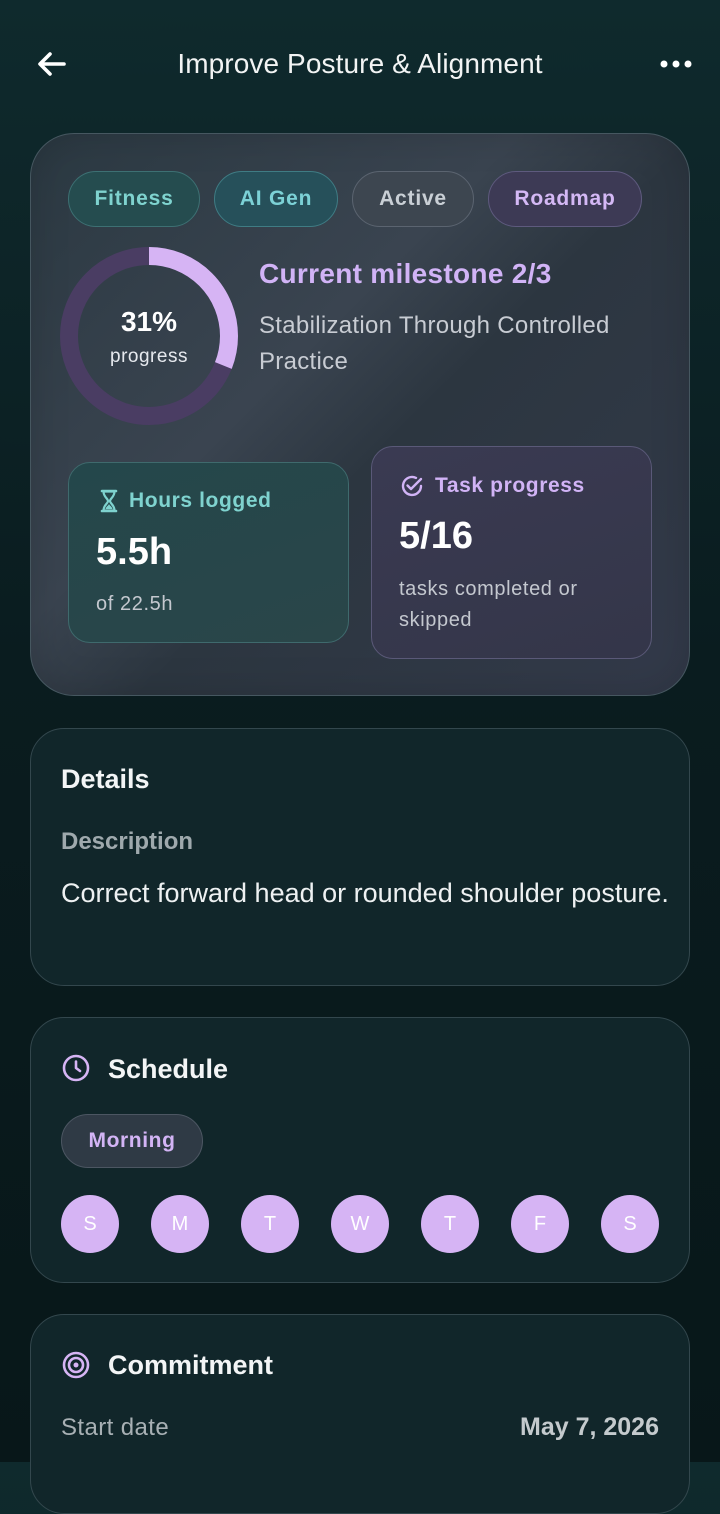  What do you see at coordinates (90, 1224) in the screenshot?
I see `day-sunday: S` at bounding box center [90, 1224].